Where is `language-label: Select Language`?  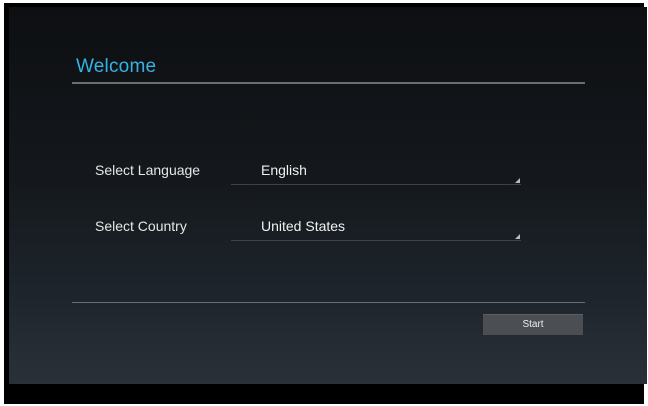 language-label: Select Language is located at coordinates (148, 170).